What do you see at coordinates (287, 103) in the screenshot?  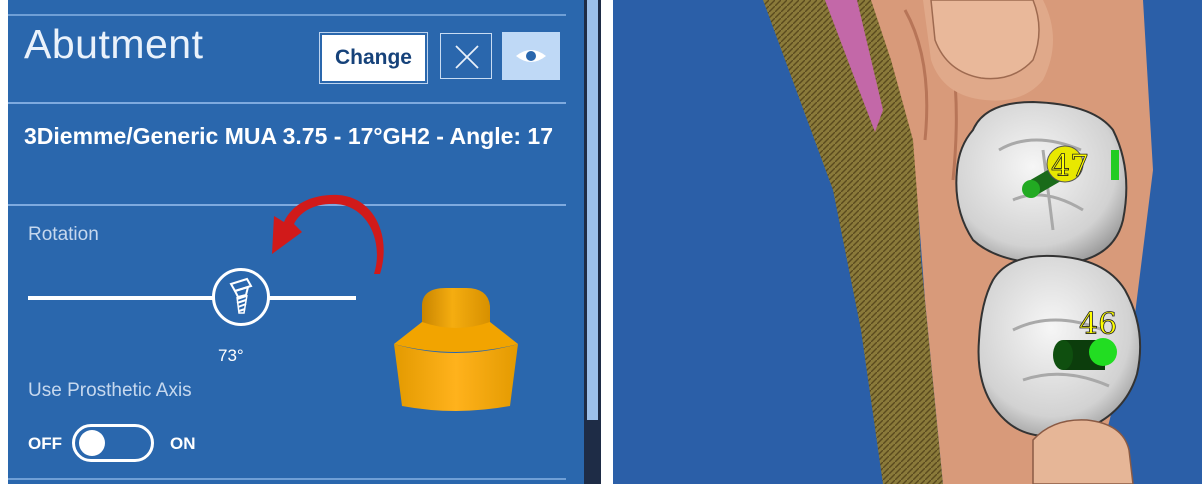 I see `header-divider` at bounding box center [287, 103].